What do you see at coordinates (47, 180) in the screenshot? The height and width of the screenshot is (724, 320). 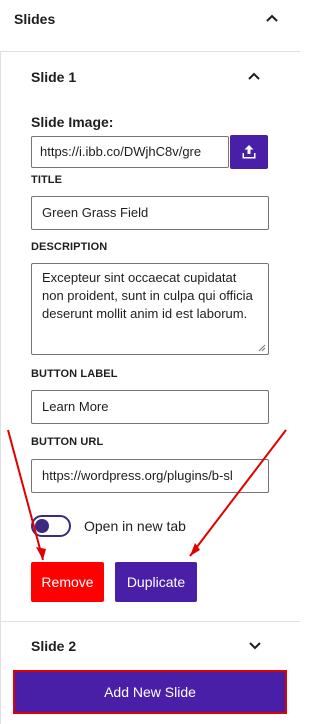 I see `title-label: TITLE` at bounding box center [47, 180].